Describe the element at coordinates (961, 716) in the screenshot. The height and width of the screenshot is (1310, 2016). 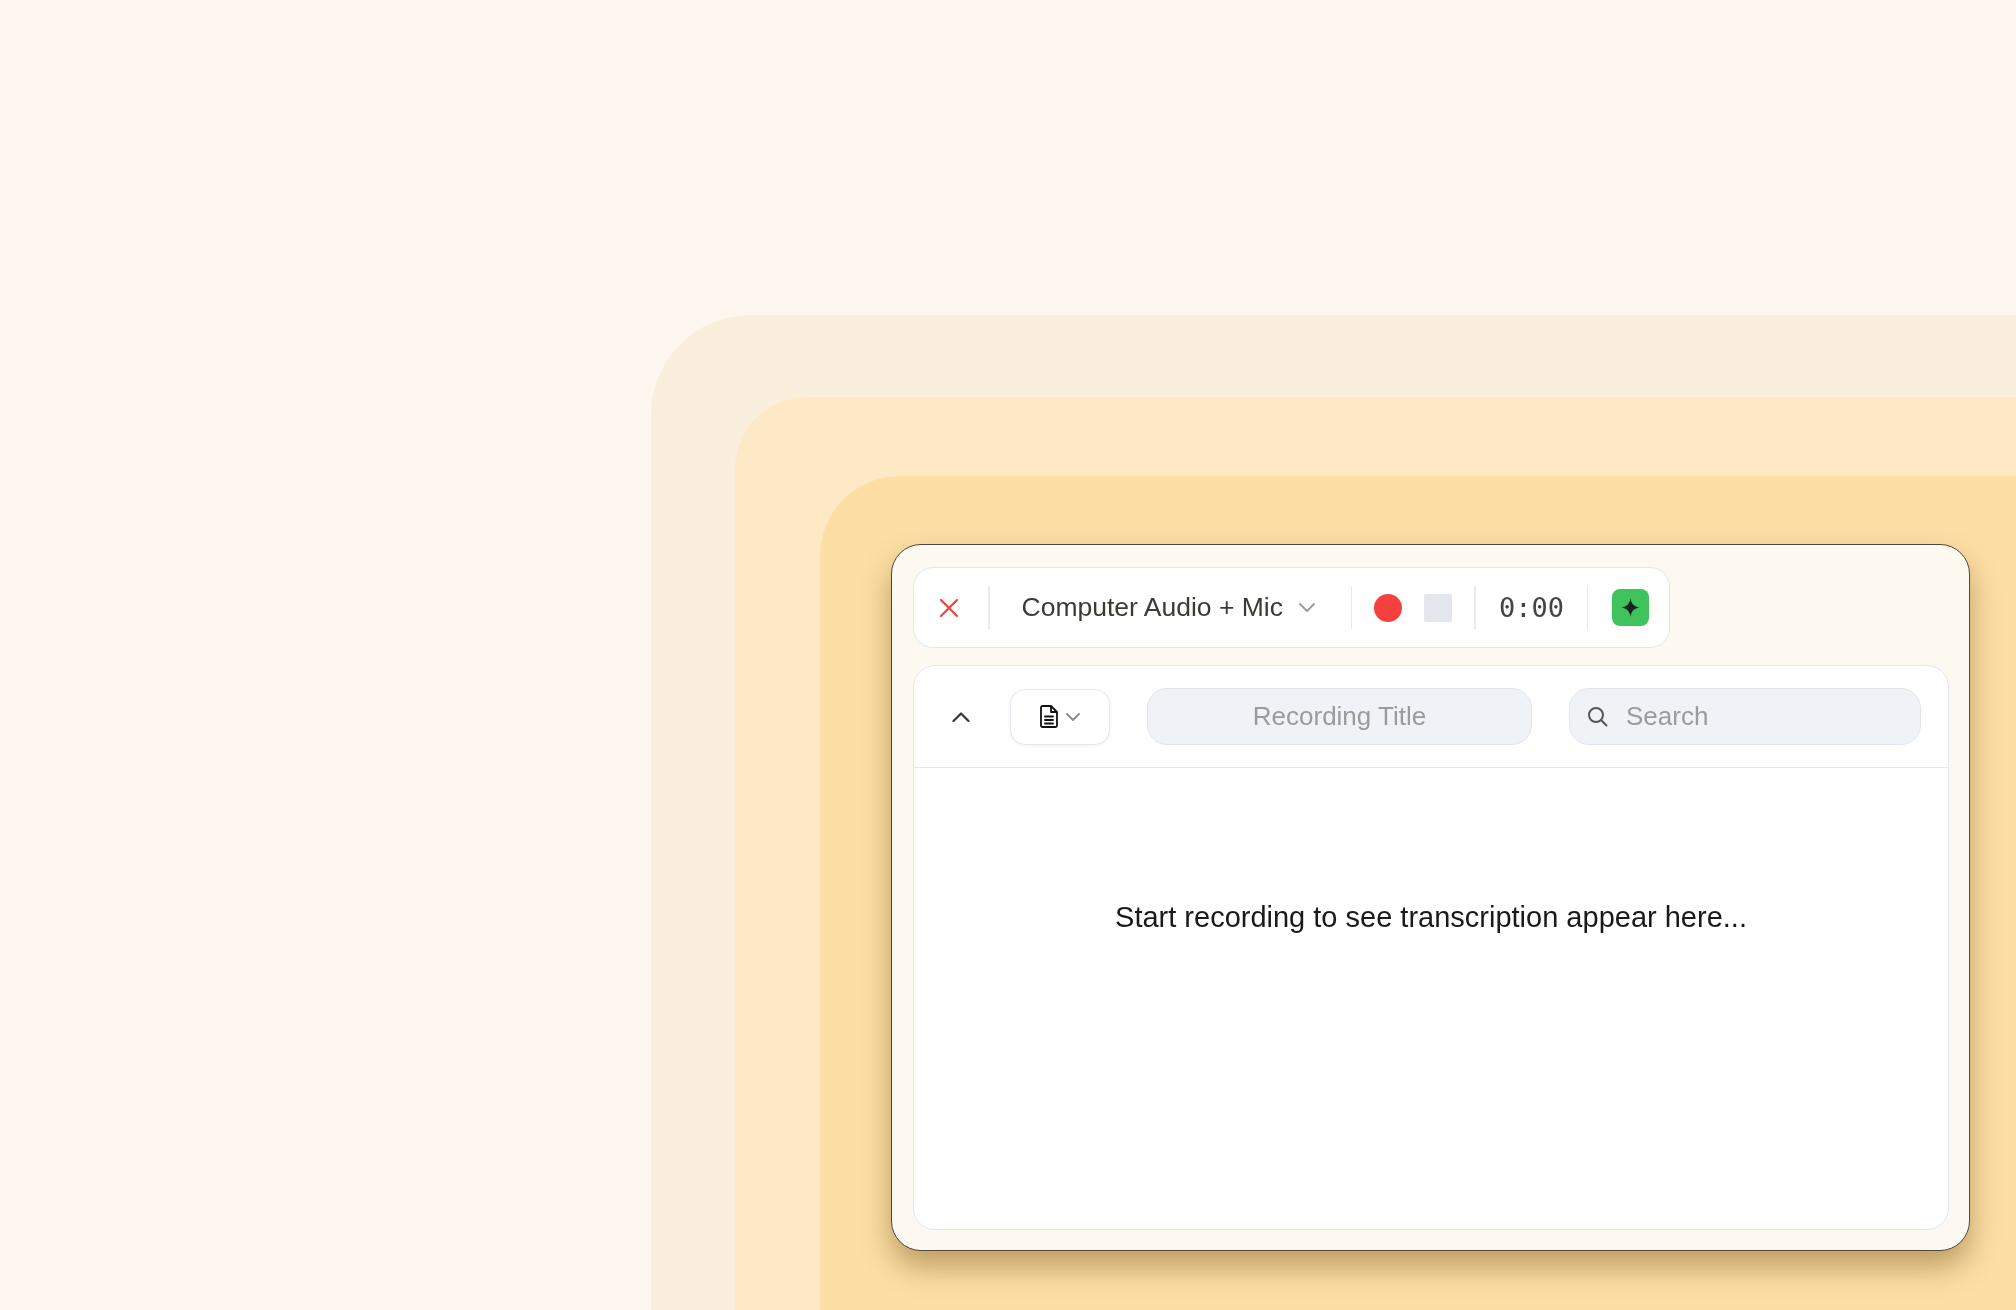
I see `chevron-up-icon` at that location.